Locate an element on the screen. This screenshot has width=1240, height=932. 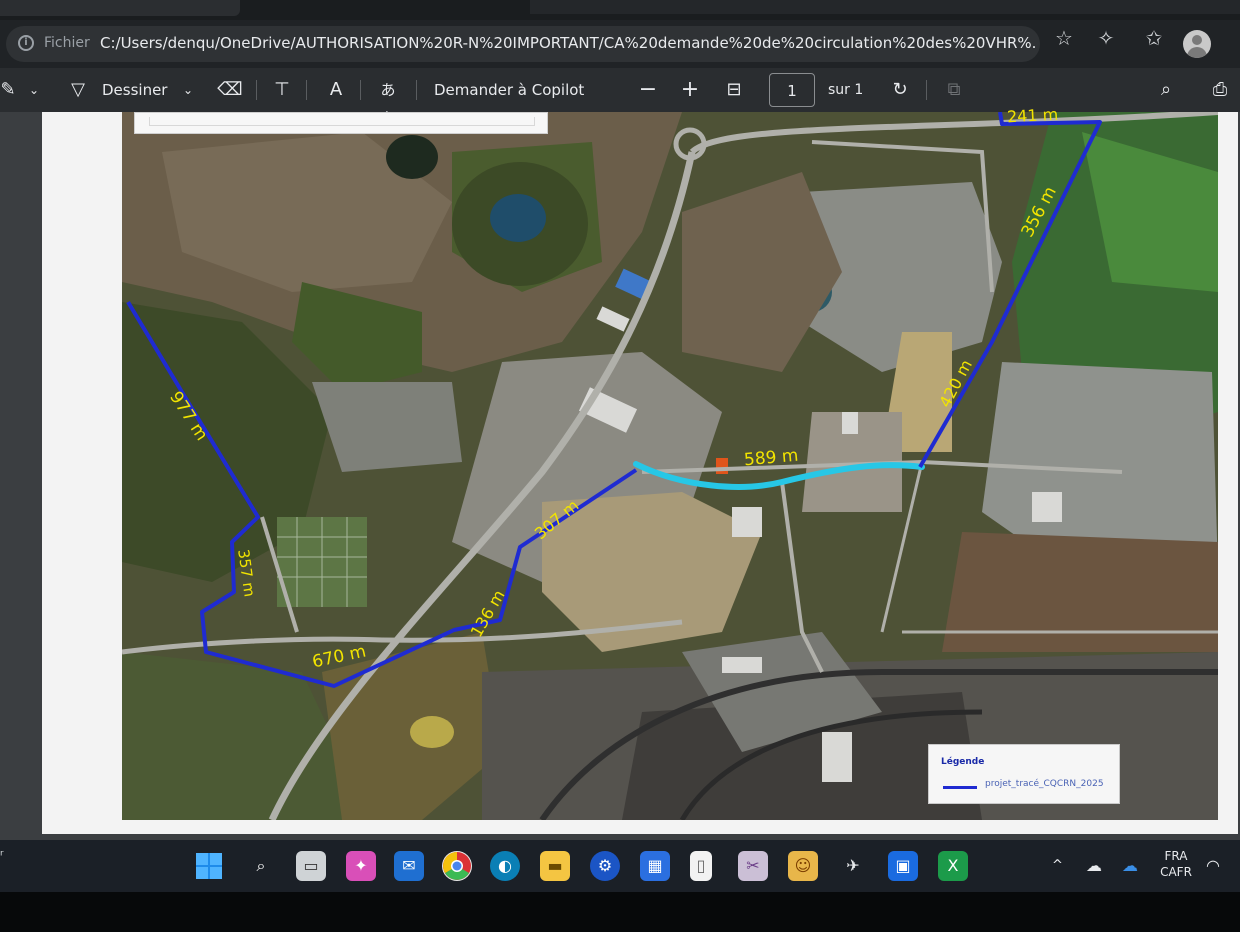
calendar-icon: ▦ is located at coordinates (655, 866).